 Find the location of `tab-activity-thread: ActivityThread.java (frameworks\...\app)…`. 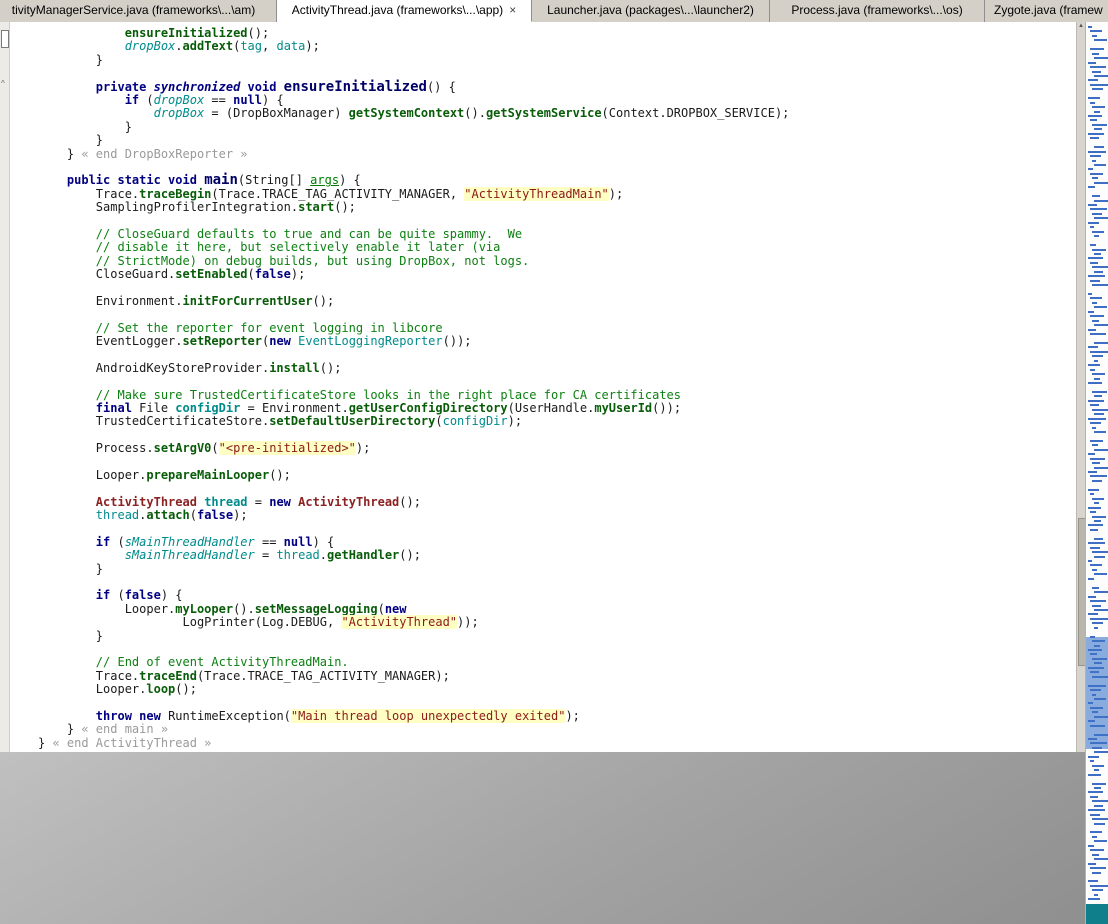

tab-activity-thread: ActivityThread.java (frameworks\...\app)… is located at coordinates (404, 11).